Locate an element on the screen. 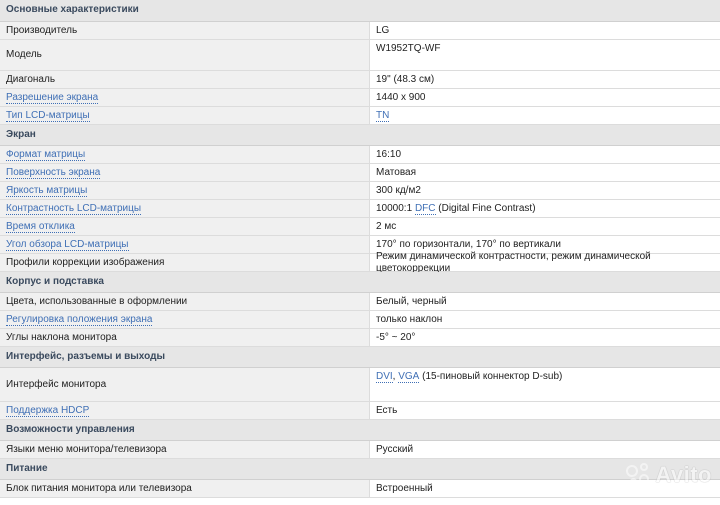  spec-label-cell: Производитель is located at coordinates (185, 30).